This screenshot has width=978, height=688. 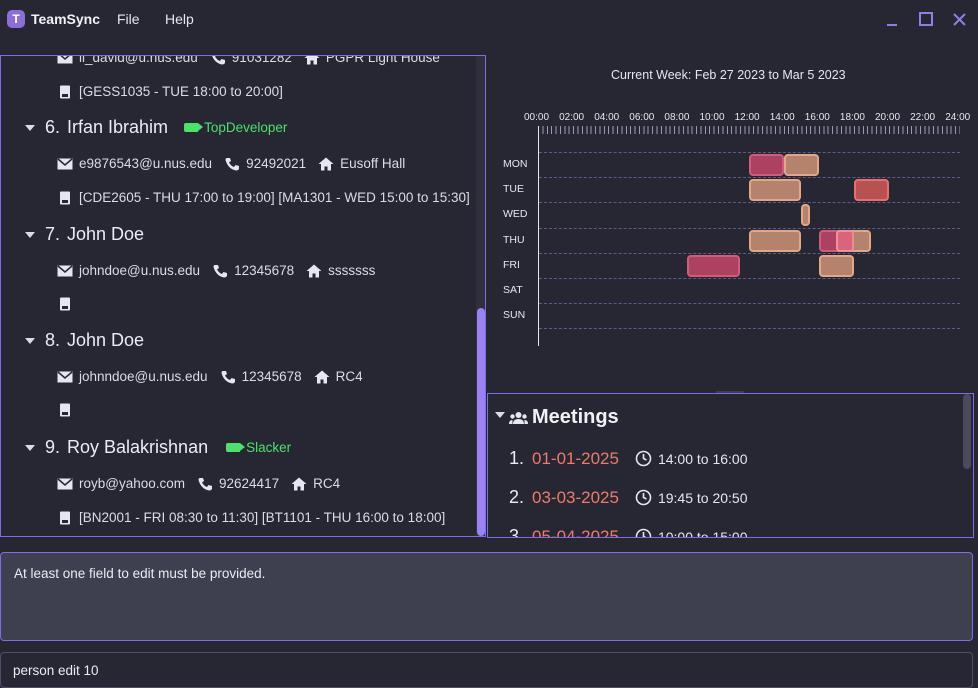 I want to click on calendar-hour-label: 12:00, so click(x=747, y=117).